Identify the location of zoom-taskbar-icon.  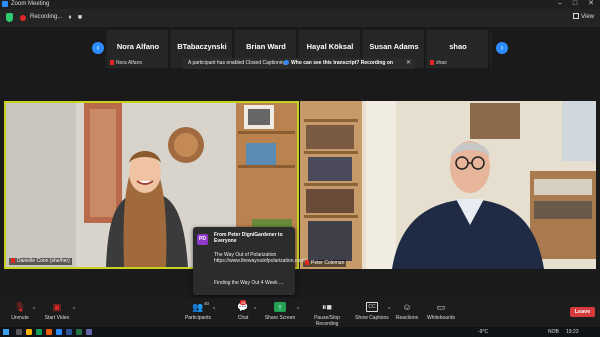
(59, 332).